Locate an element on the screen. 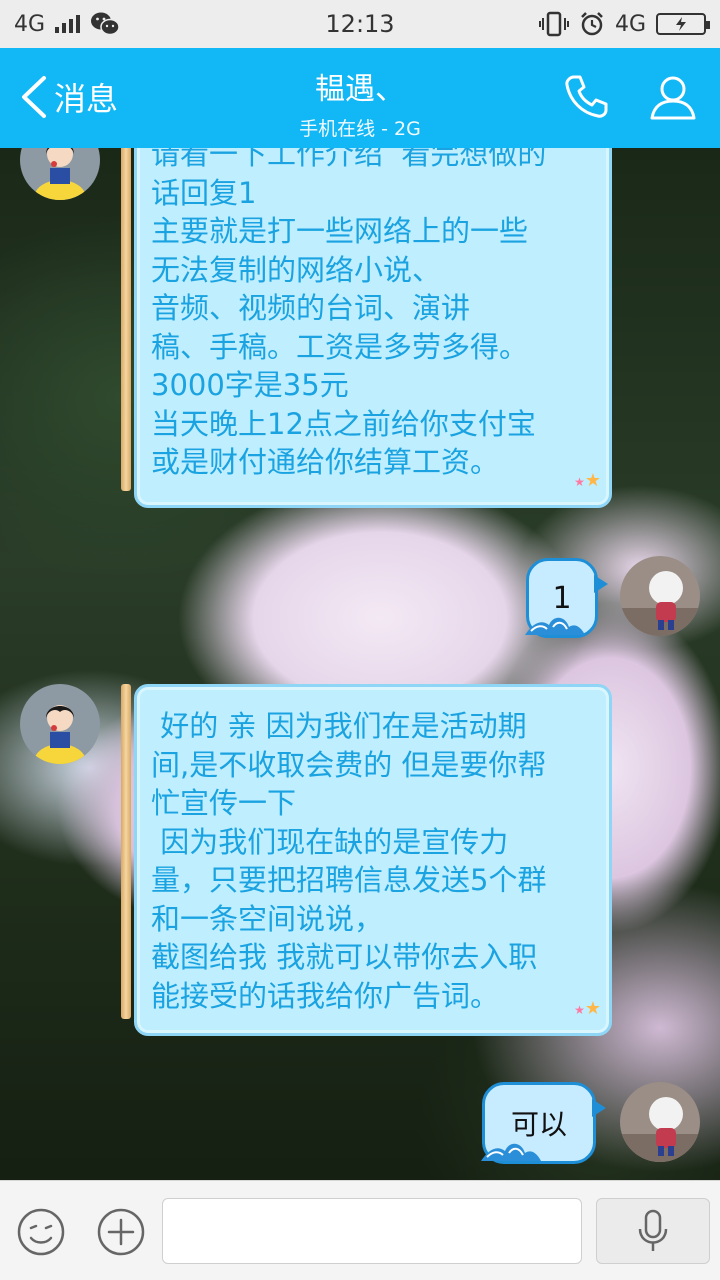  message-line: 稿、手稿。工资是多劳多得。 is located at coordinates (340, 346).